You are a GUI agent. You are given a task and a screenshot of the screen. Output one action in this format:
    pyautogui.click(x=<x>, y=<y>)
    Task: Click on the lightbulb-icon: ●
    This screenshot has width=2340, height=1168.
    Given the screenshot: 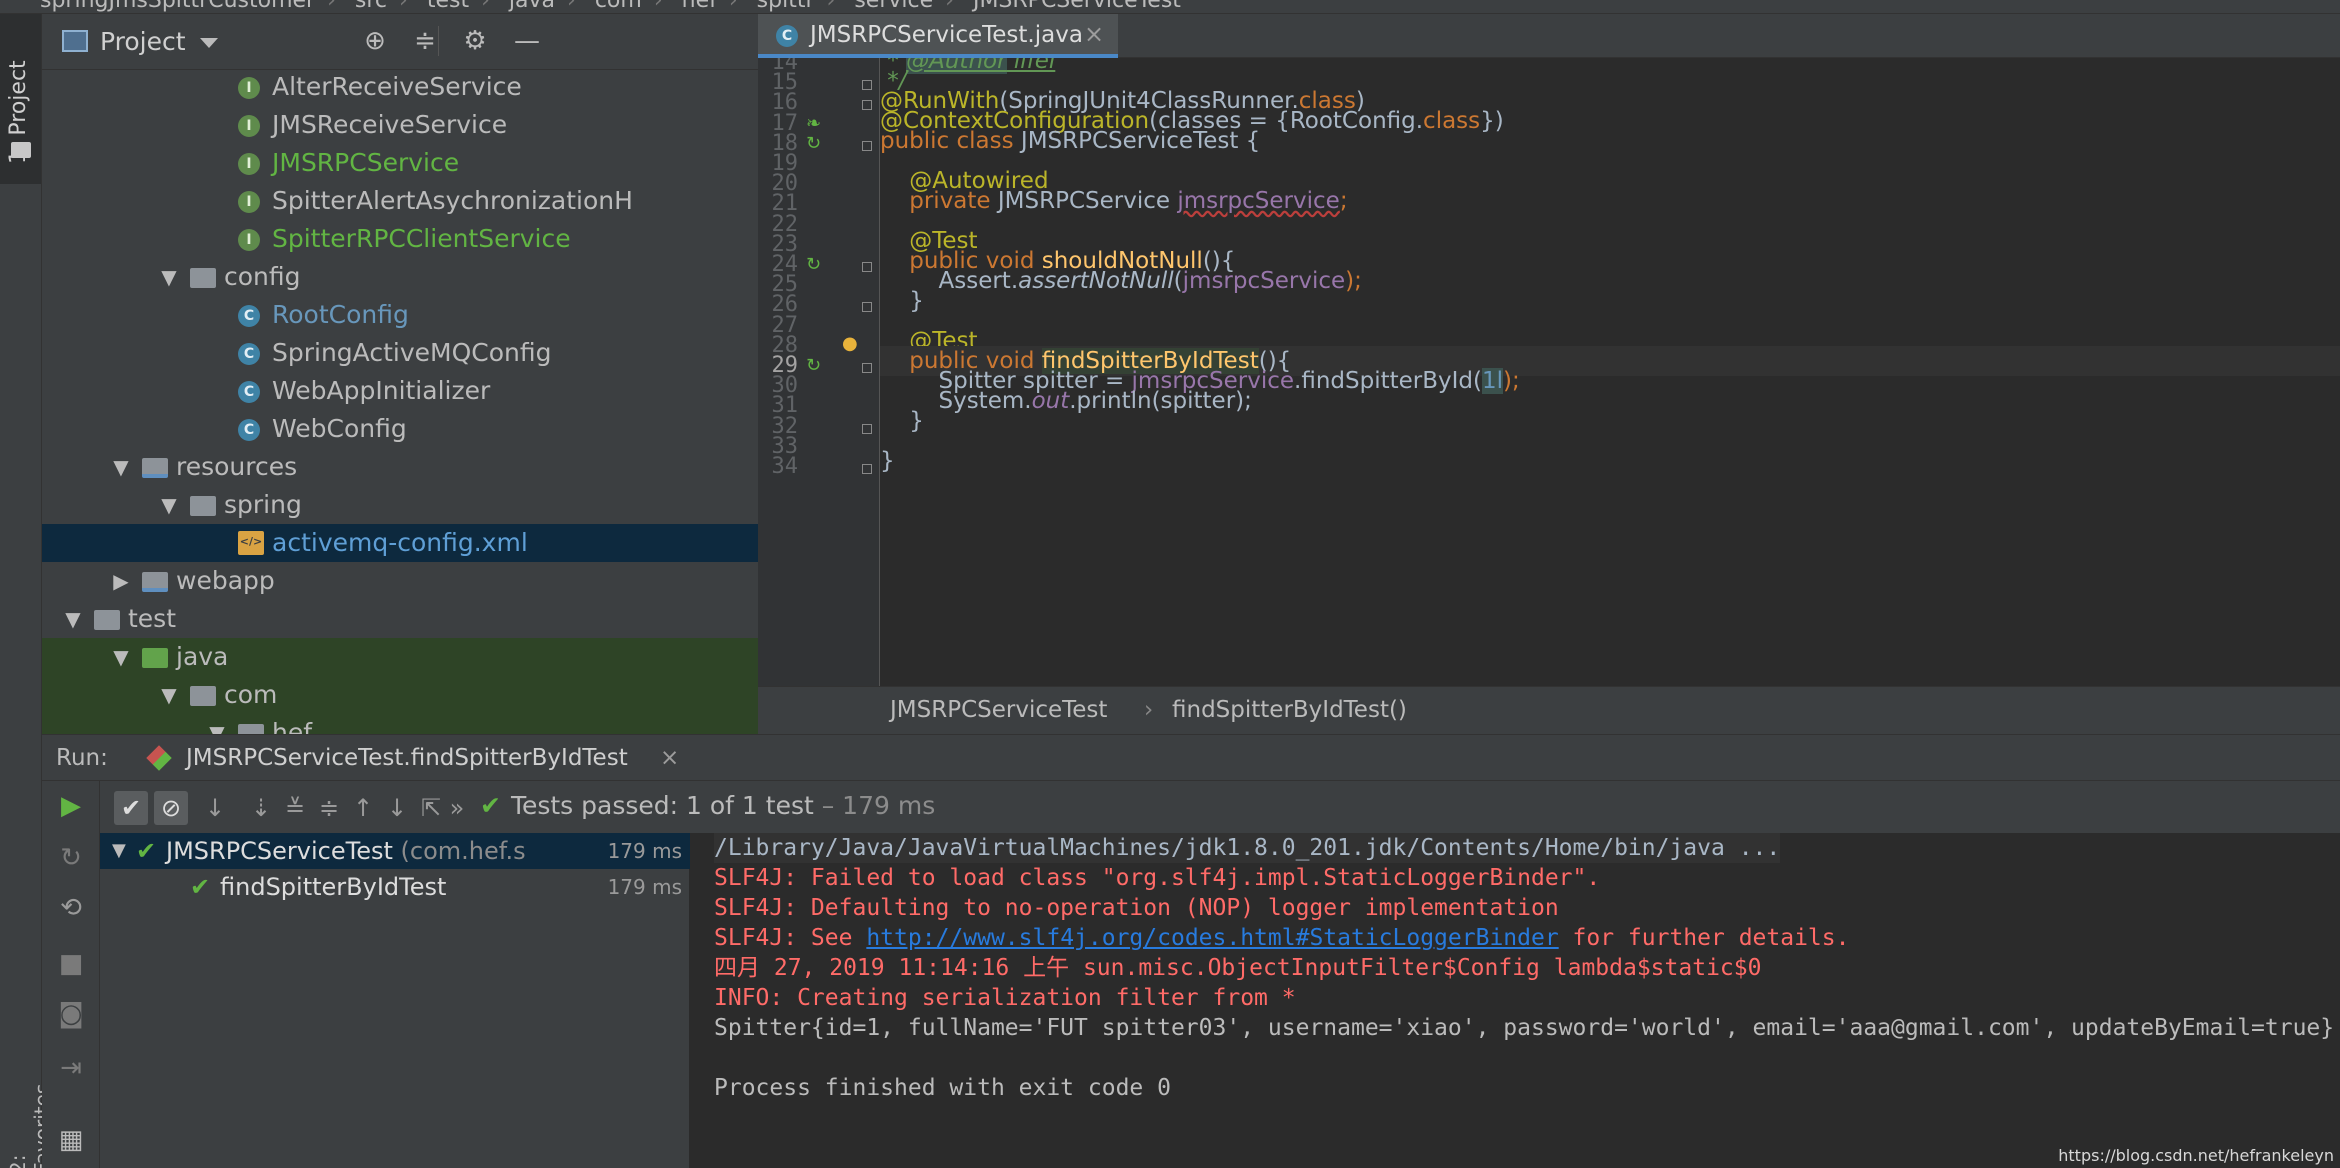 What is the action you would take?
    pyautogui.click(x=850, y=343)
    